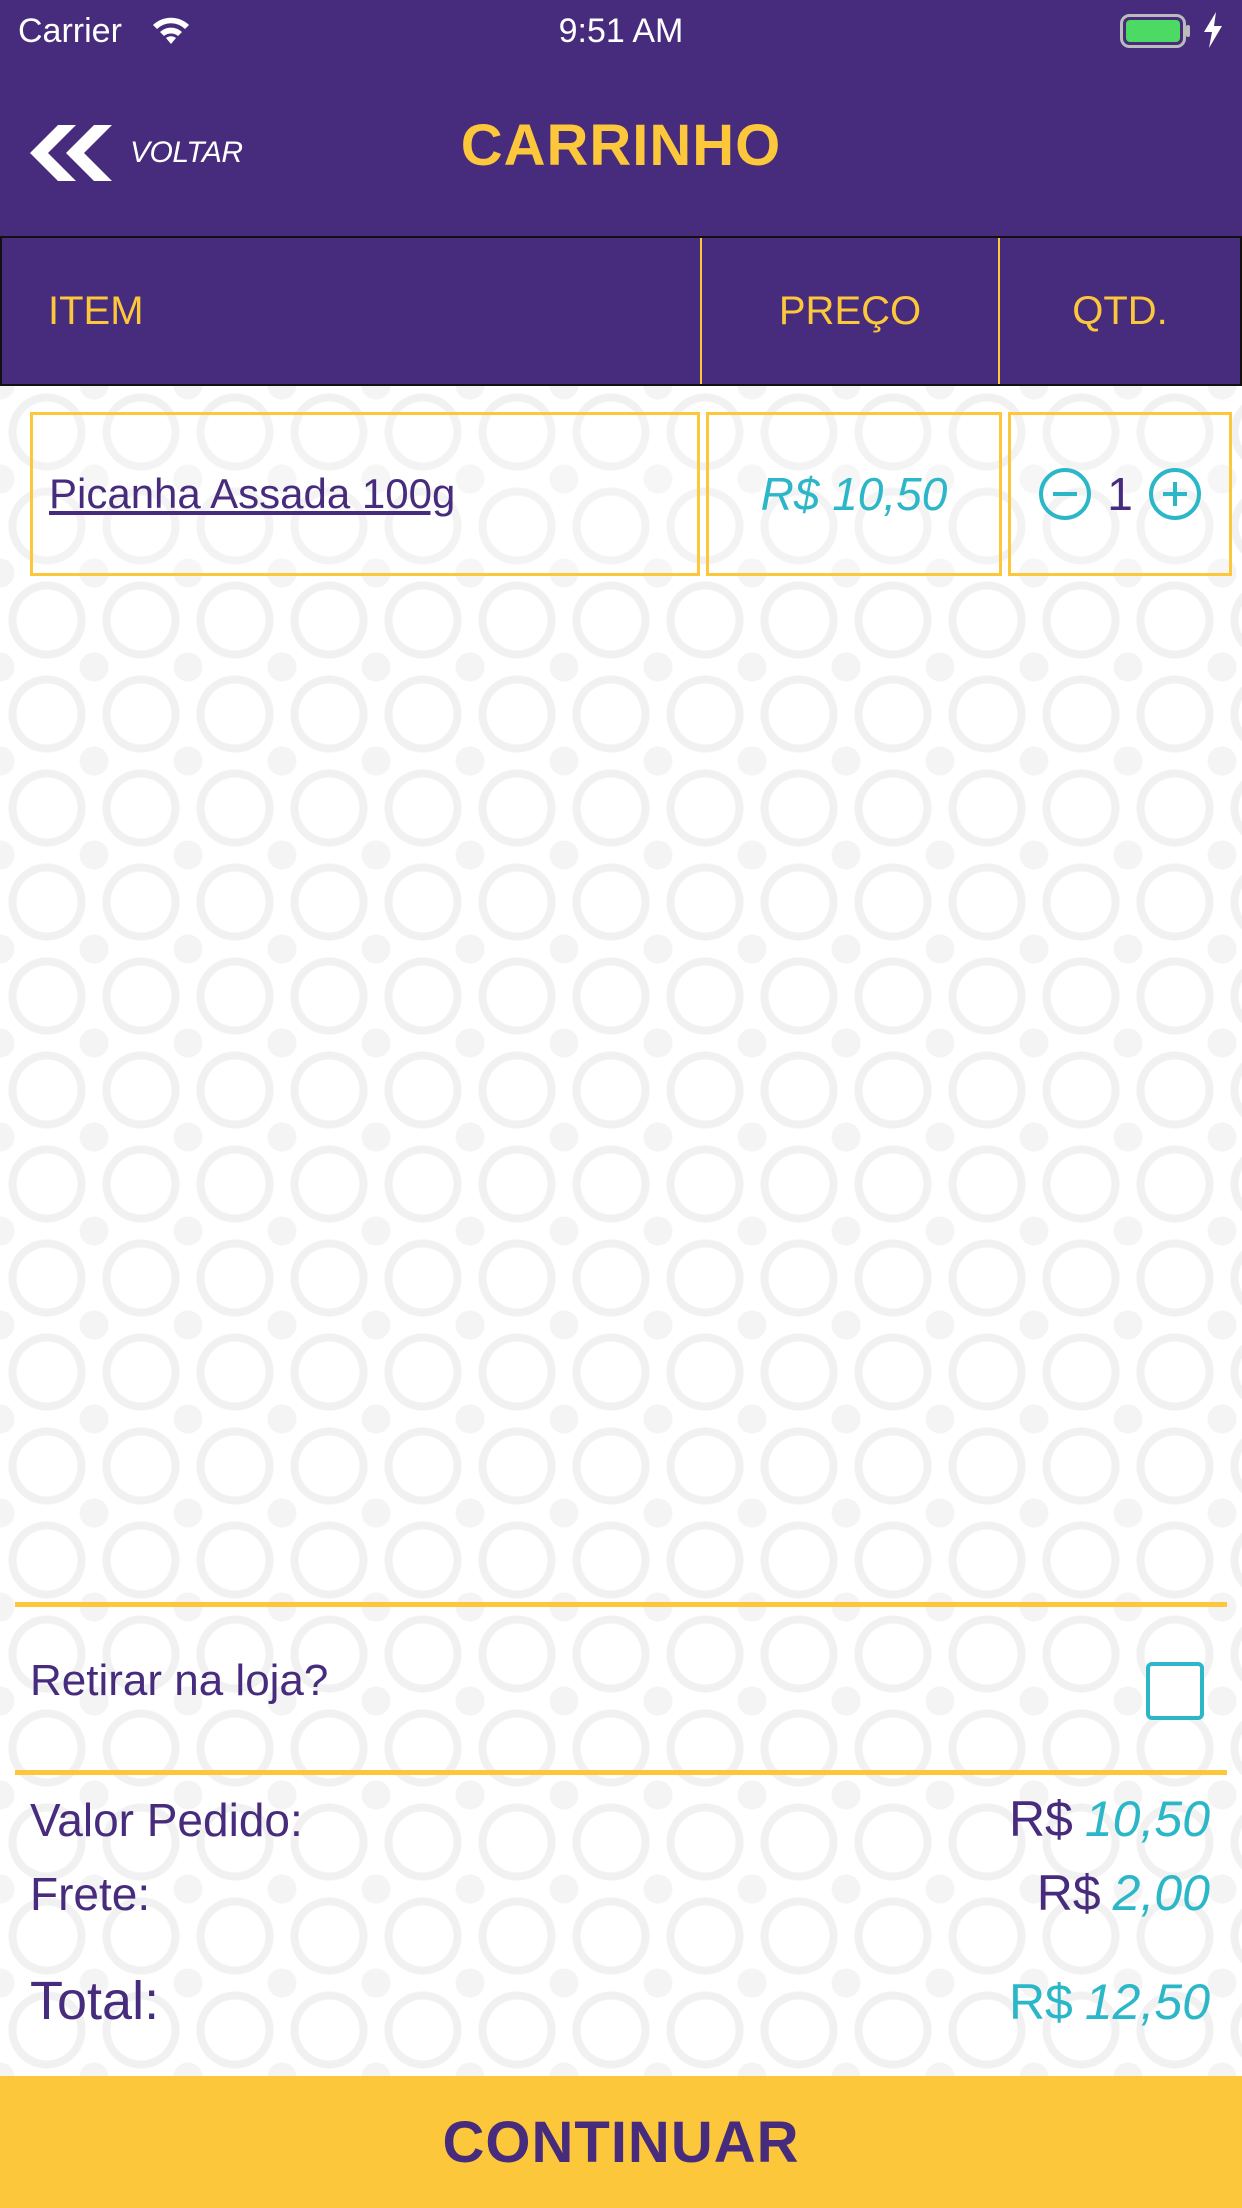 This screenshot has width=1242, height=2208. I want to click on total-value: R$ 12,50, so click(1109, 2002).